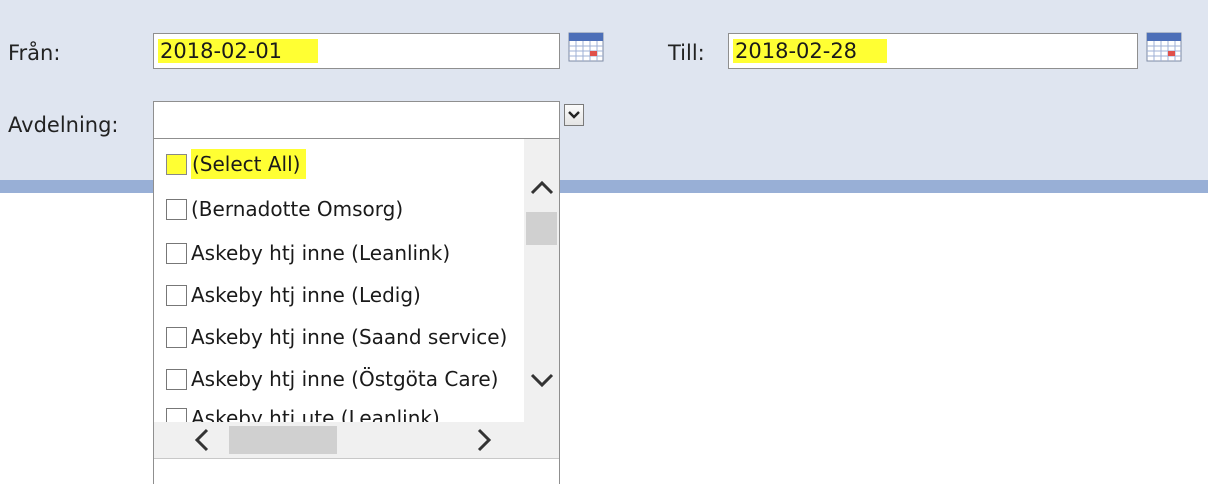  I want to click on list-item-label: Askeby htj inne (Ledig), so click(306, 295).